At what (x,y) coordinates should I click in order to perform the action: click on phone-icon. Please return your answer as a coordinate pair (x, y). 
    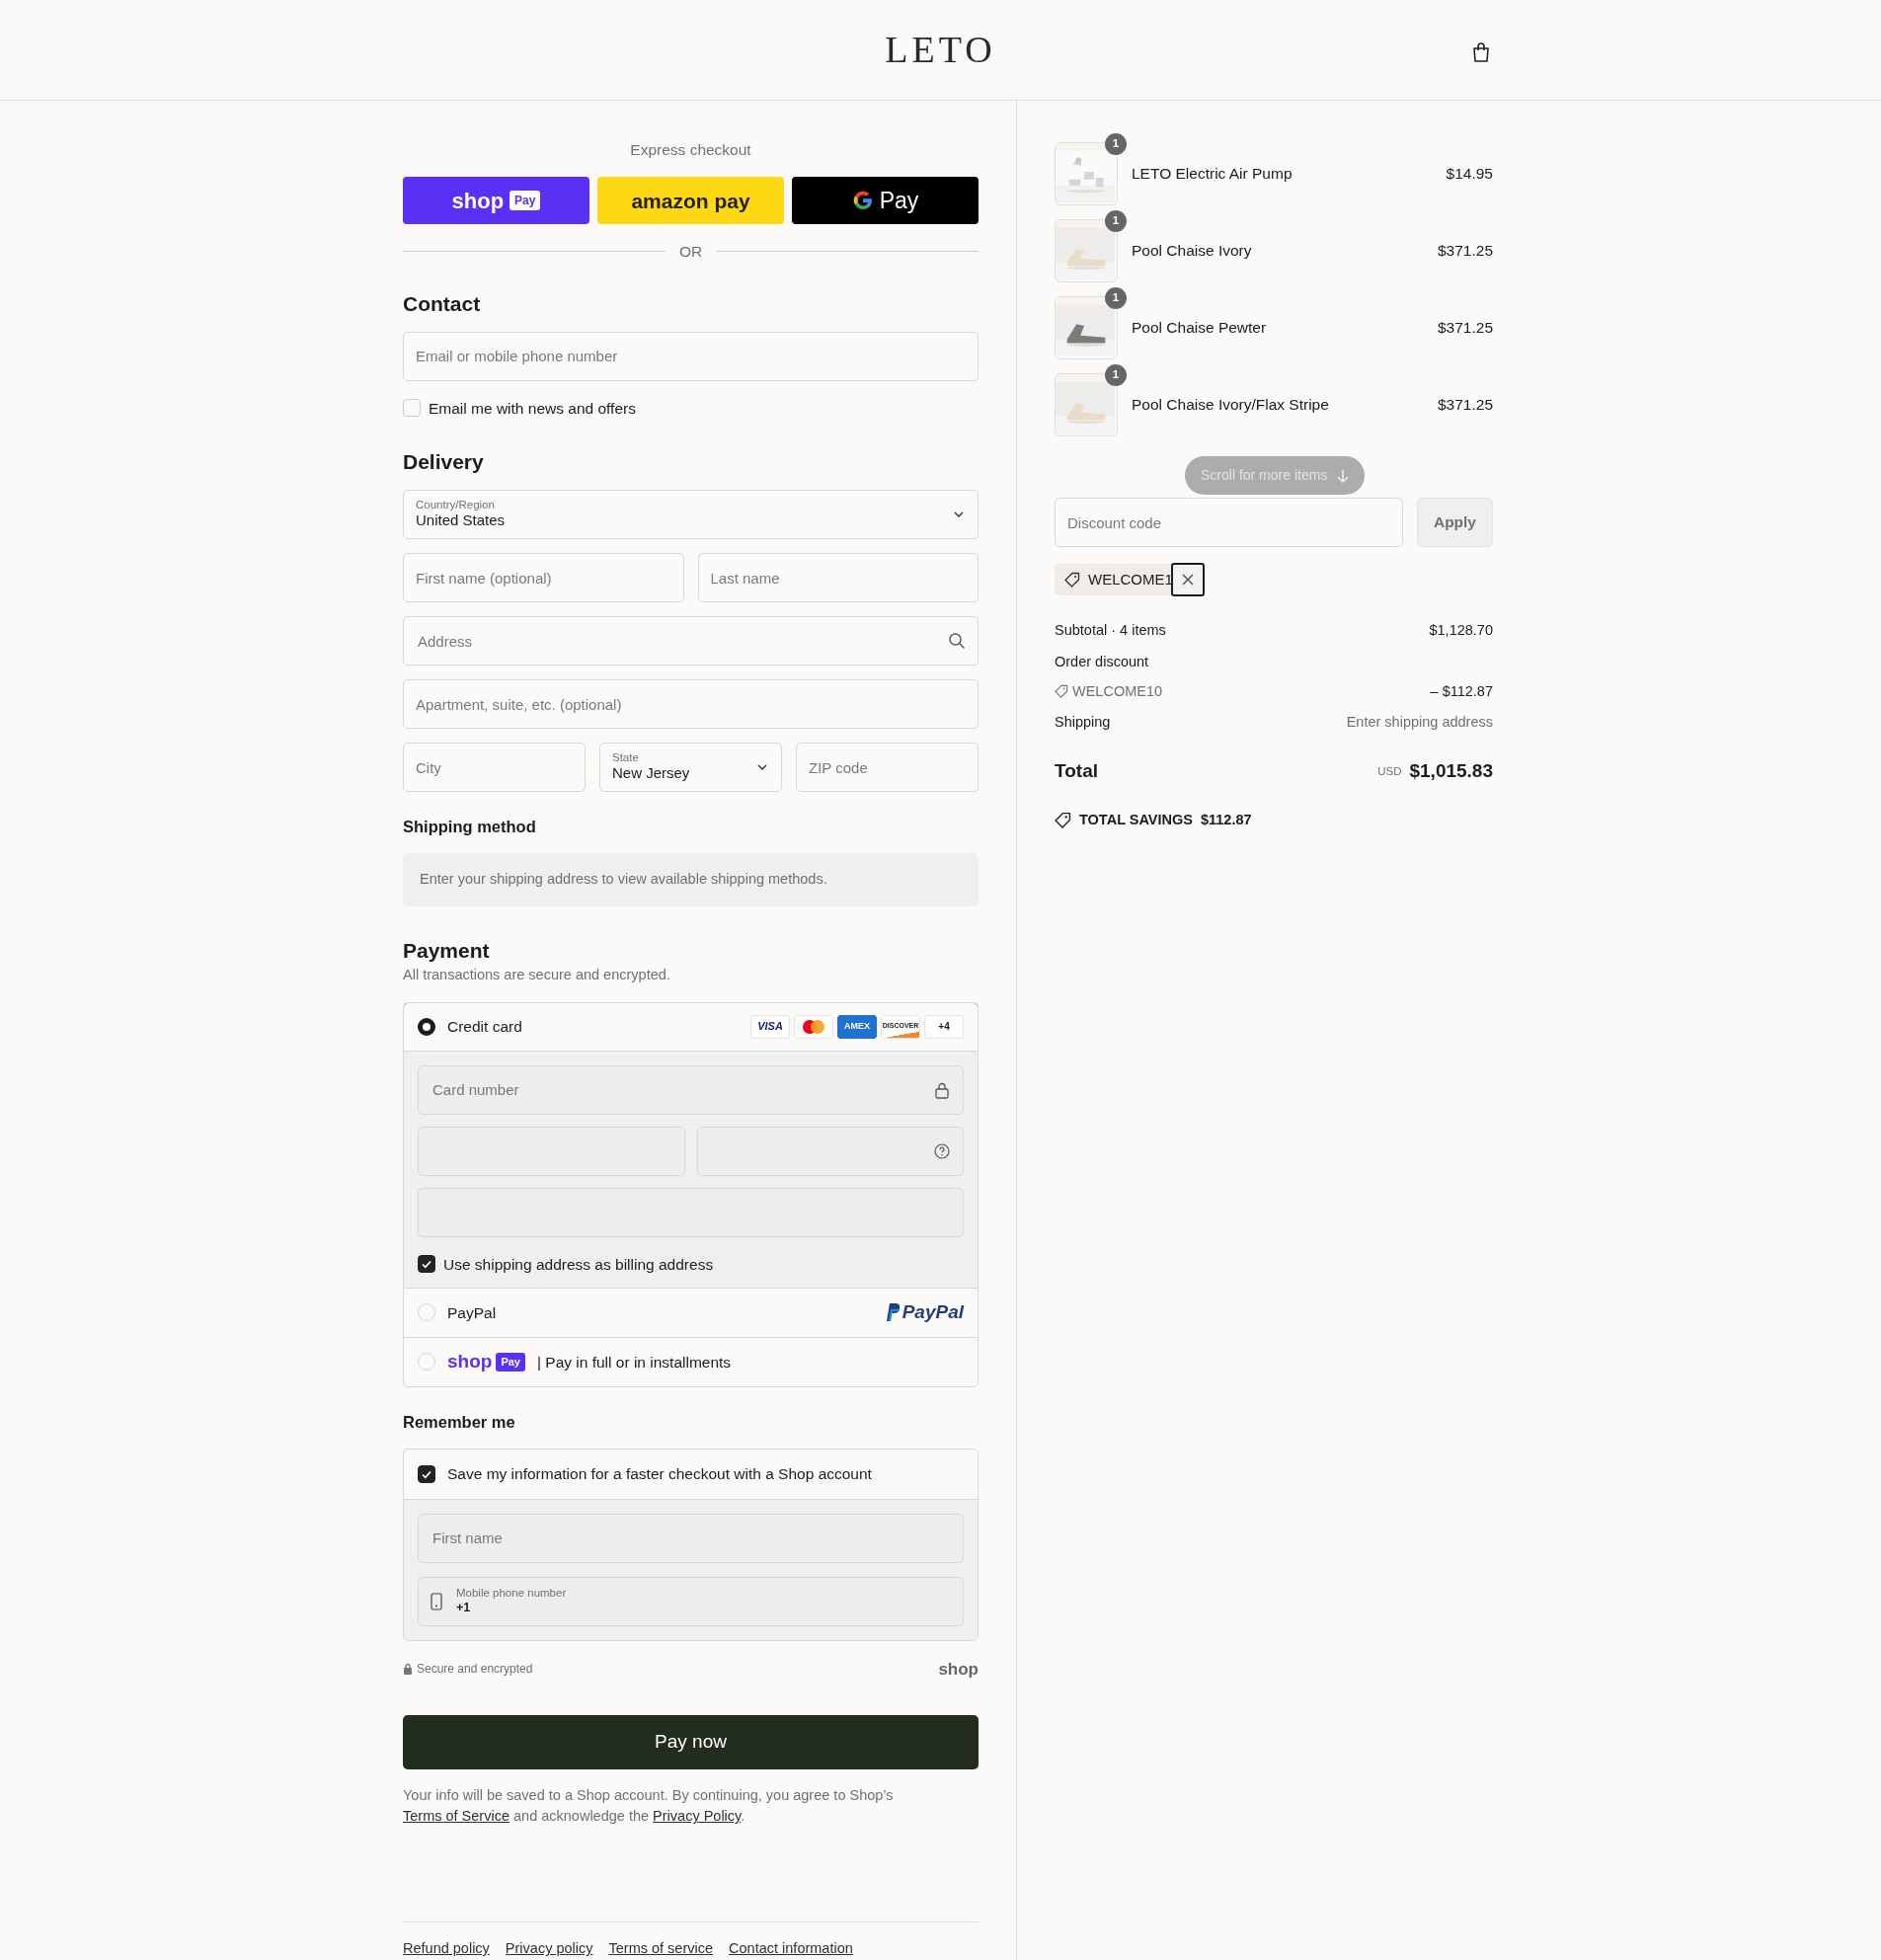
    Looking at the image, I should click on (436, 1601).